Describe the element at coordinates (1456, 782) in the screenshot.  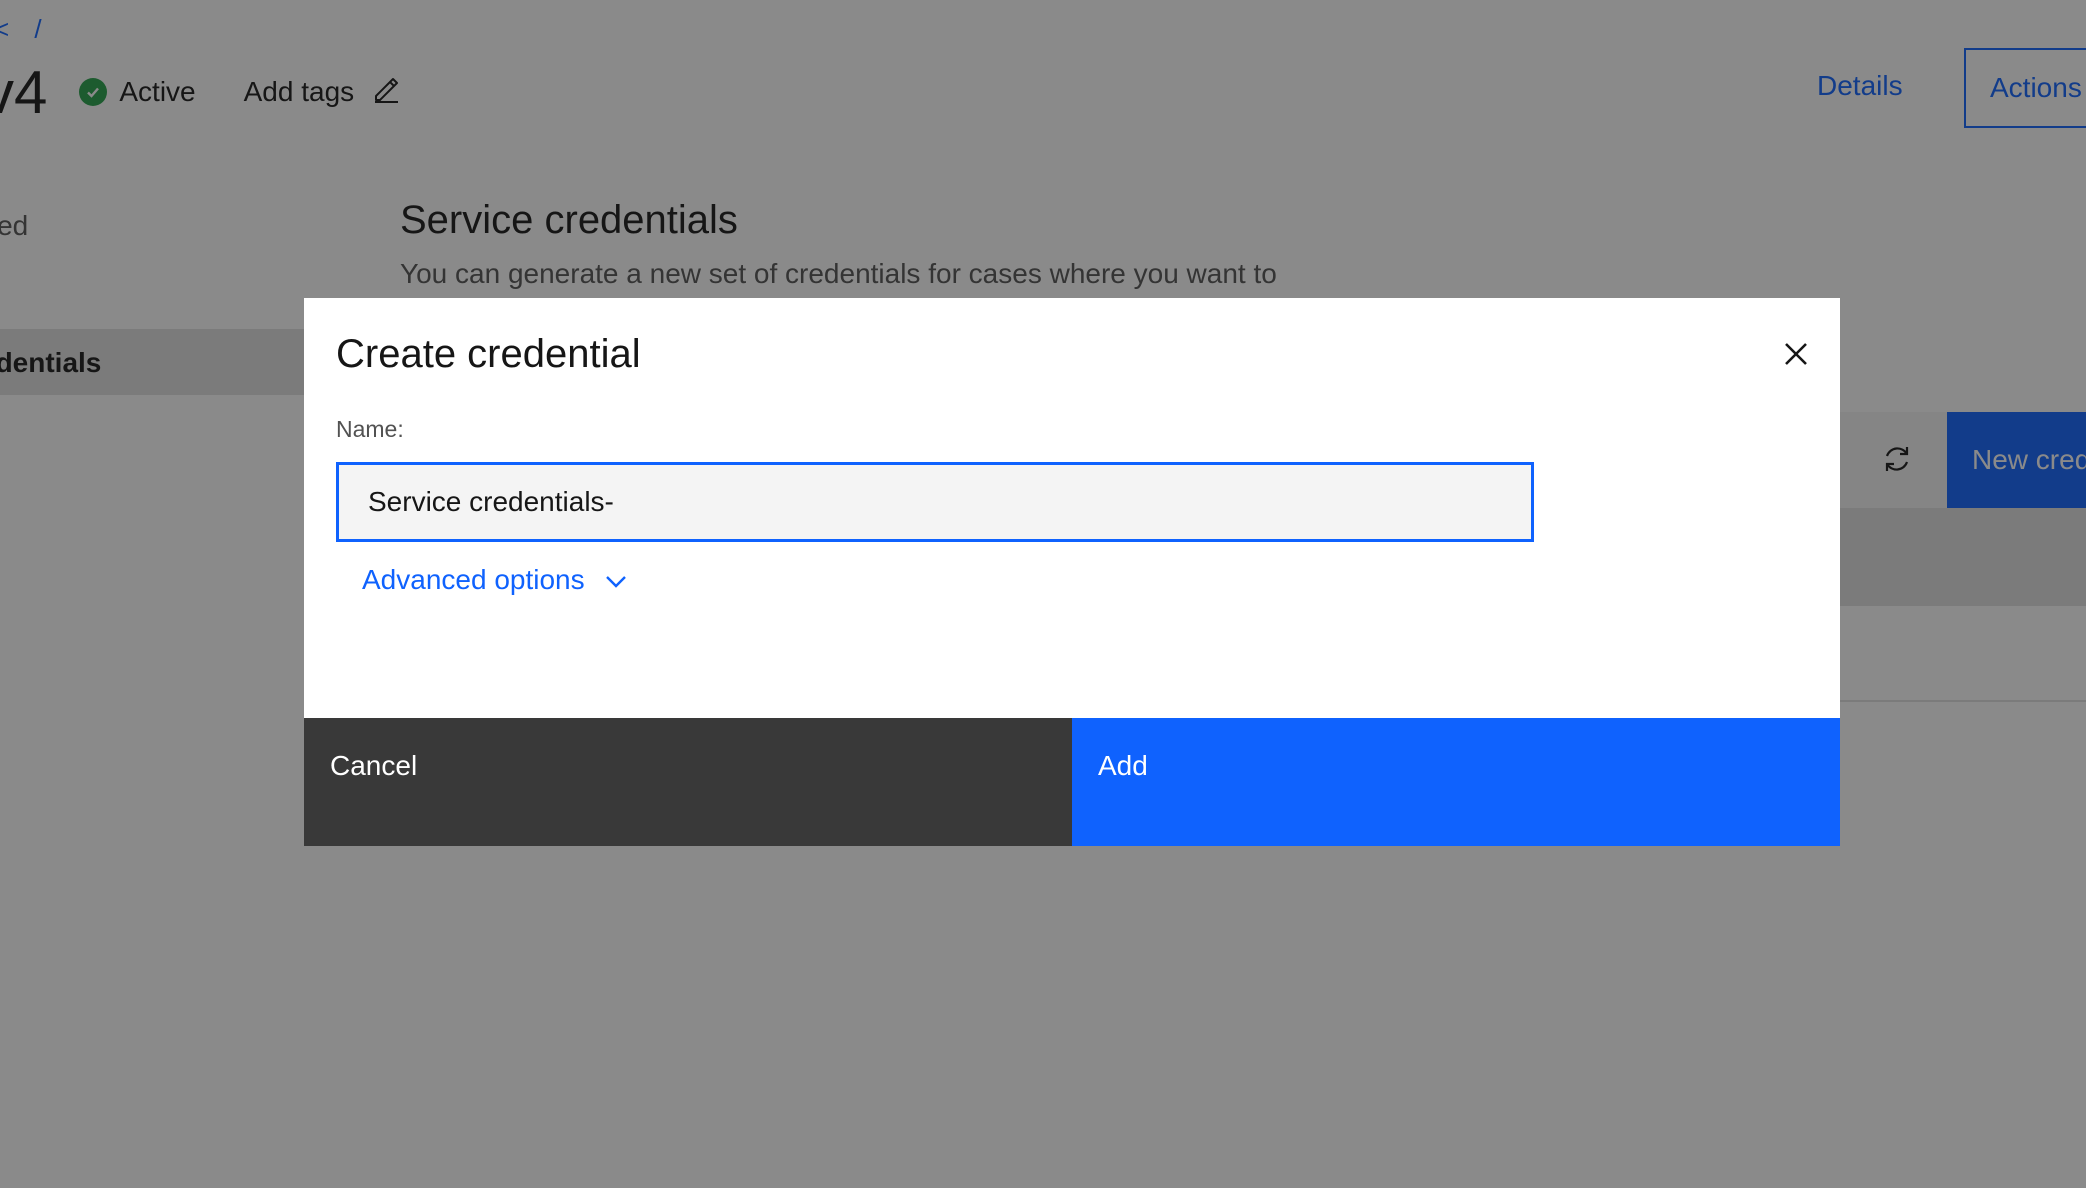
I see `add-button: Add` at that location.